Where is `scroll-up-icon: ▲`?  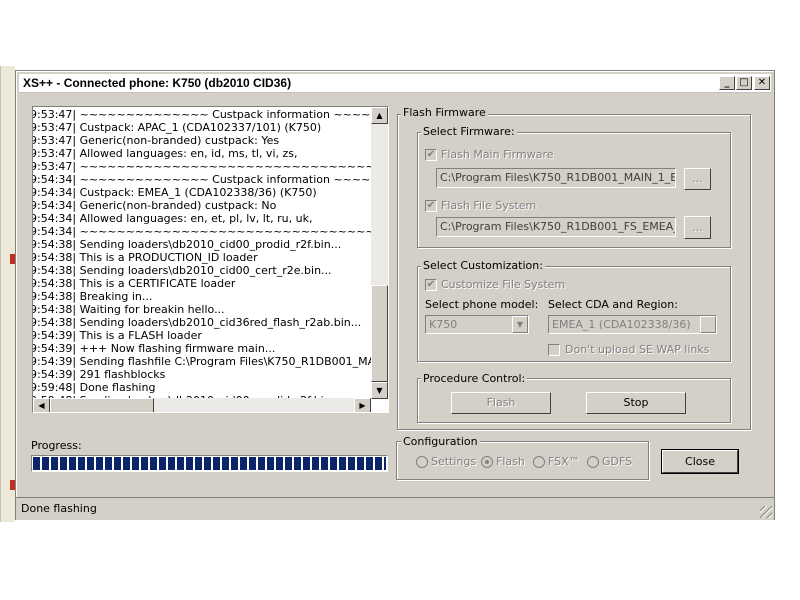
scroll-up-icon: ▲ is located at coordinates (379, 115).